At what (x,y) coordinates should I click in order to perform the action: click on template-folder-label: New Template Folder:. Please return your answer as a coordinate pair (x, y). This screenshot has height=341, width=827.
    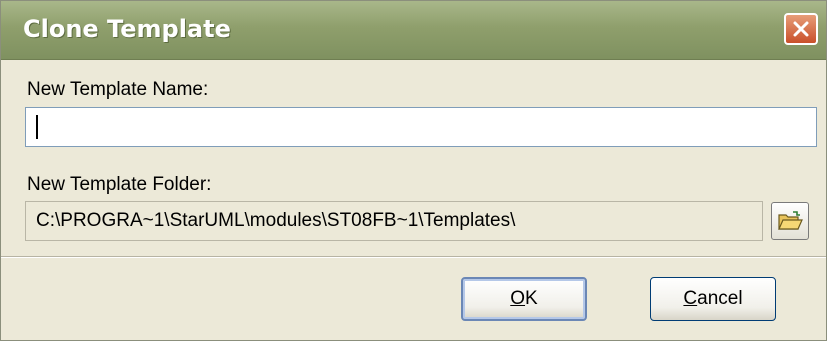
    Looking at the image, I should click on (119, 184).